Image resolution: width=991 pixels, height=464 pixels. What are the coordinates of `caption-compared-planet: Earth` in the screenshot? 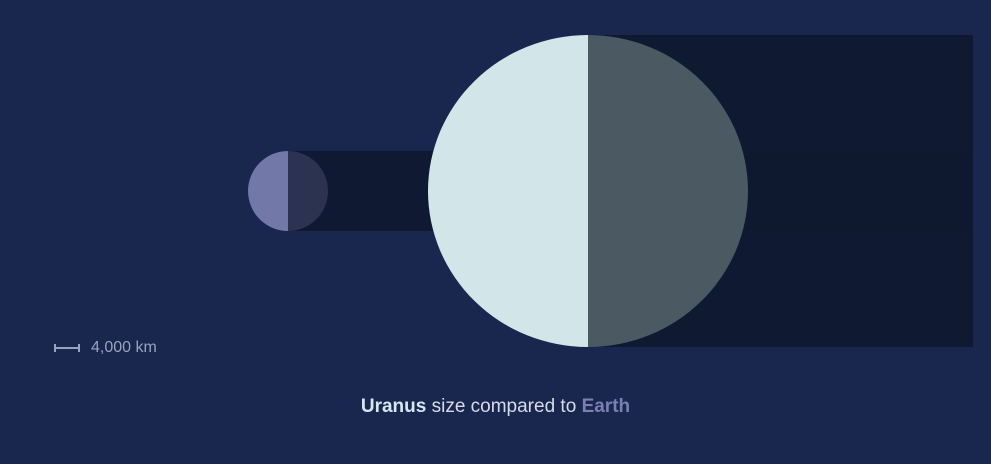 It's located at (606, 406).